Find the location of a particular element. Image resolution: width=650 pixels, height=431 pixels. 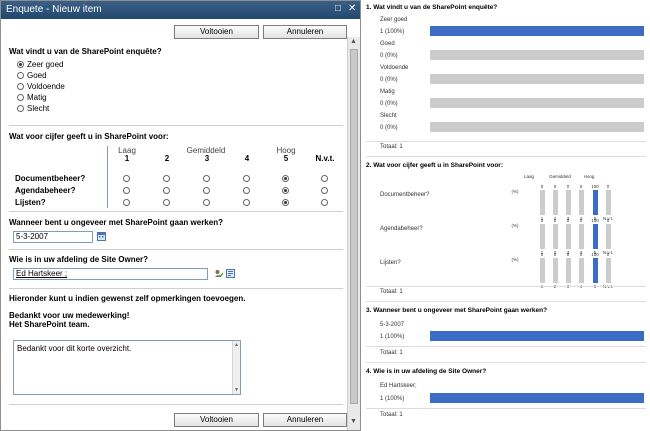

results-q1-row-label: Goed is located at coordinates (387, 44).